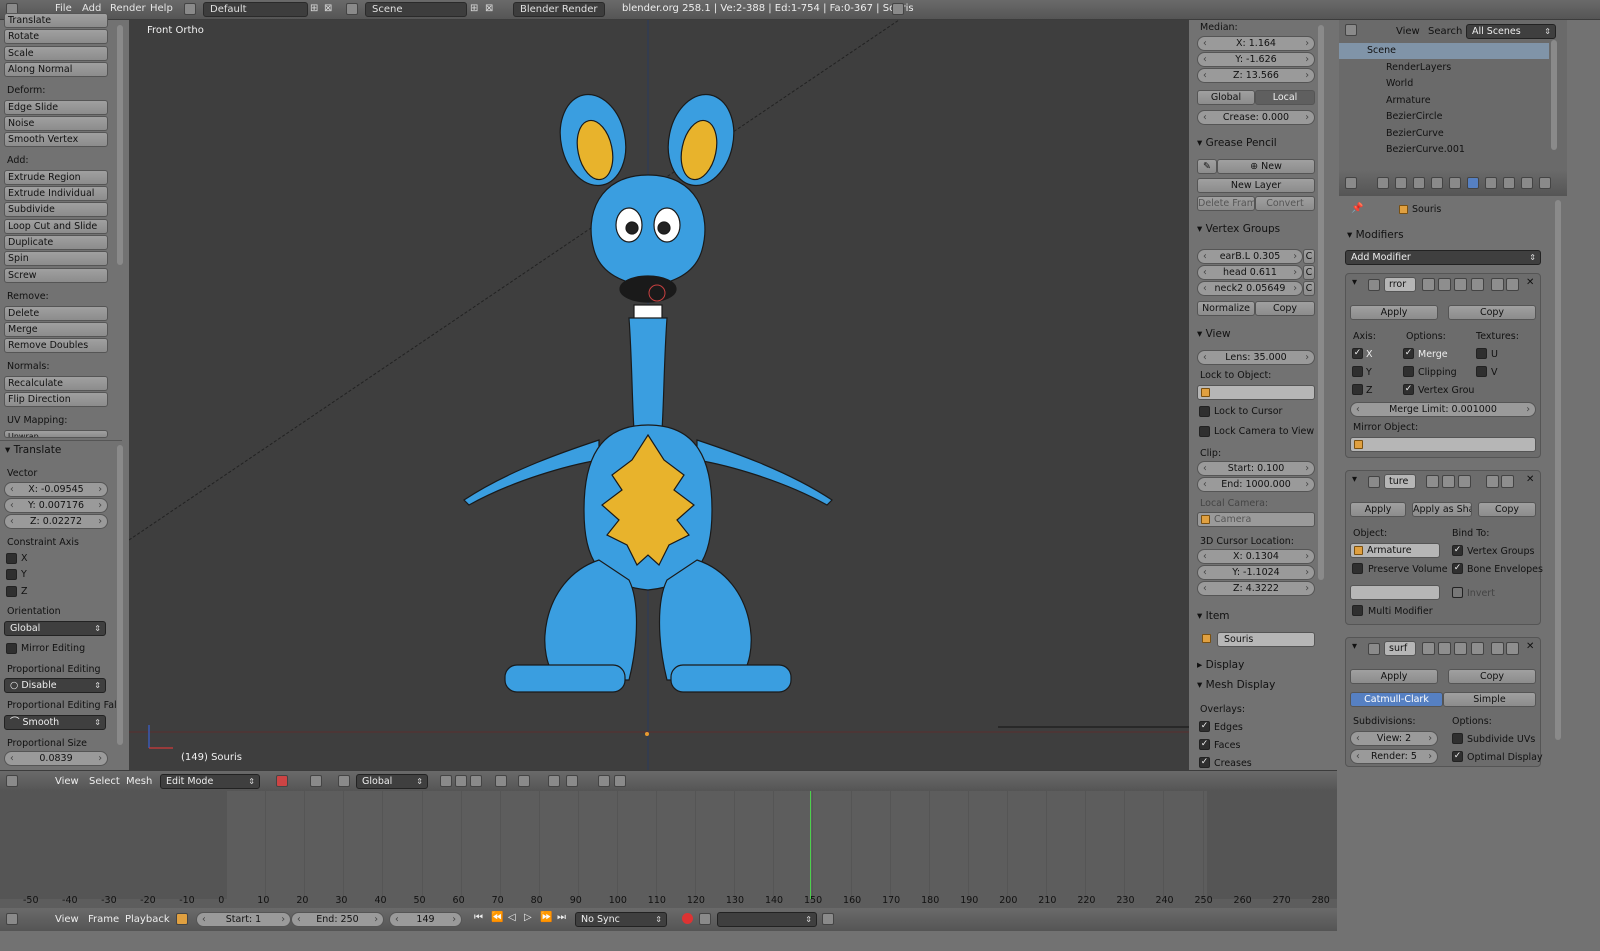  I want to click on cursor-y-field: Y: -1.1024, so click(1256, 572).